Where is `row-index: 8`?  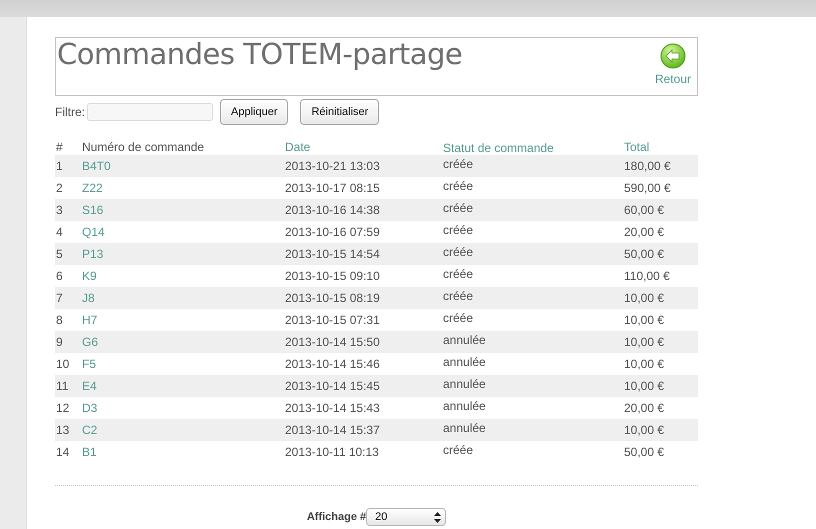 row-index: 8 is located at coordinates (68, 320).